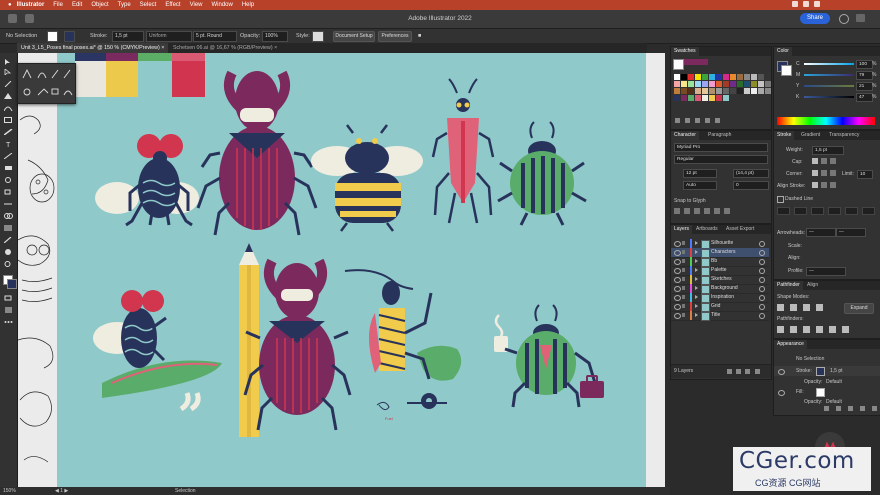  I want to click on stroke-color-swatch, so click(820, 371).